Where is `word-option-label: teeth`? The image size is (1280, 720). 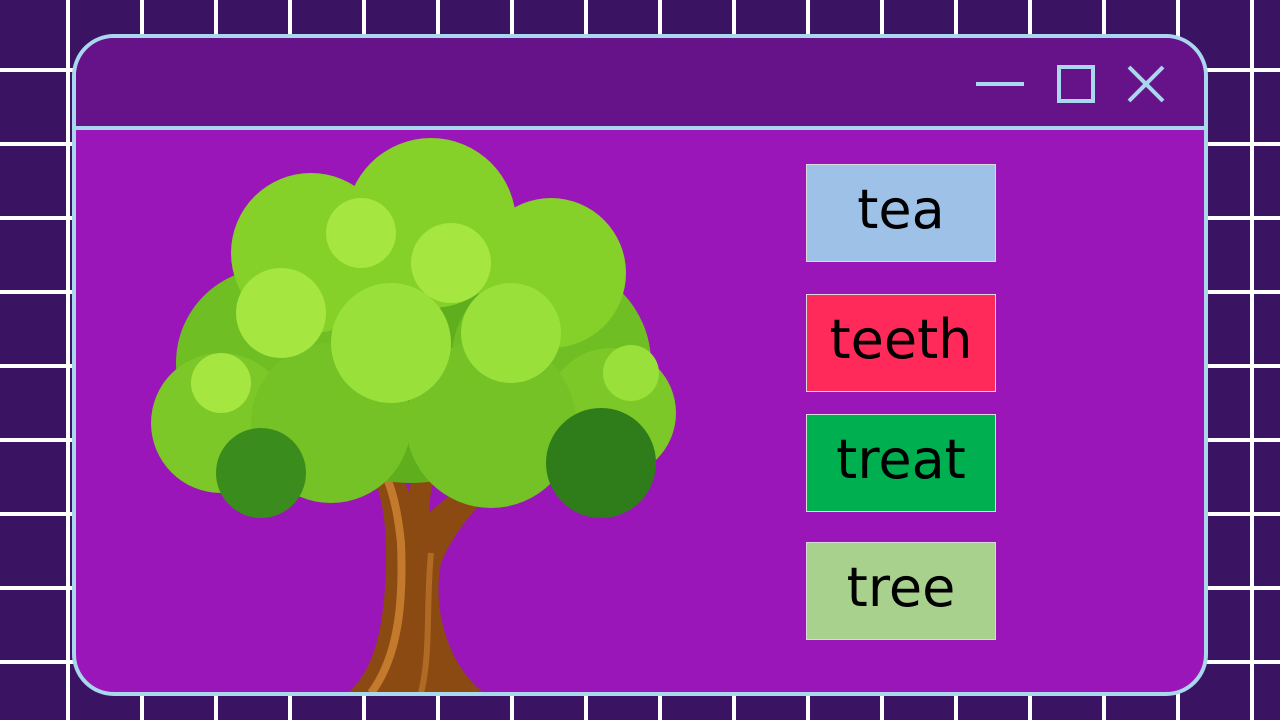 word-option-label: teeth is located at coordinates (901, 339).